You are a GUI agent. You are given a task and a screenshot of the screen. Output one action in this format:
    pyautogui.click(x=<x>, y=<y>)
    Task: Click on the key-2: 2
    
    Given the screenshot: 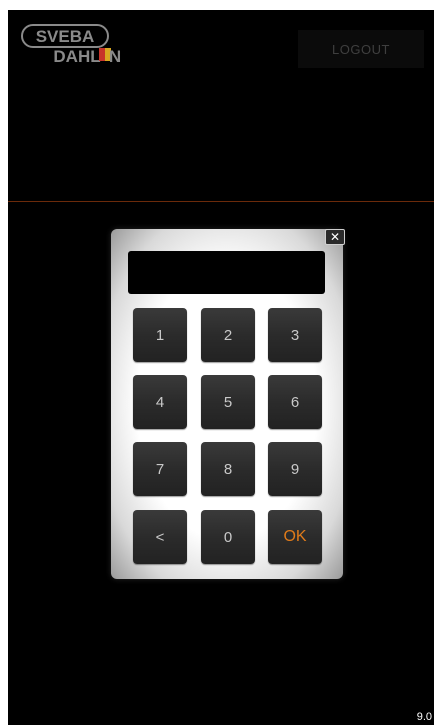 What is the action you would take?
    pyautogui.click(x=228, y=335)
    